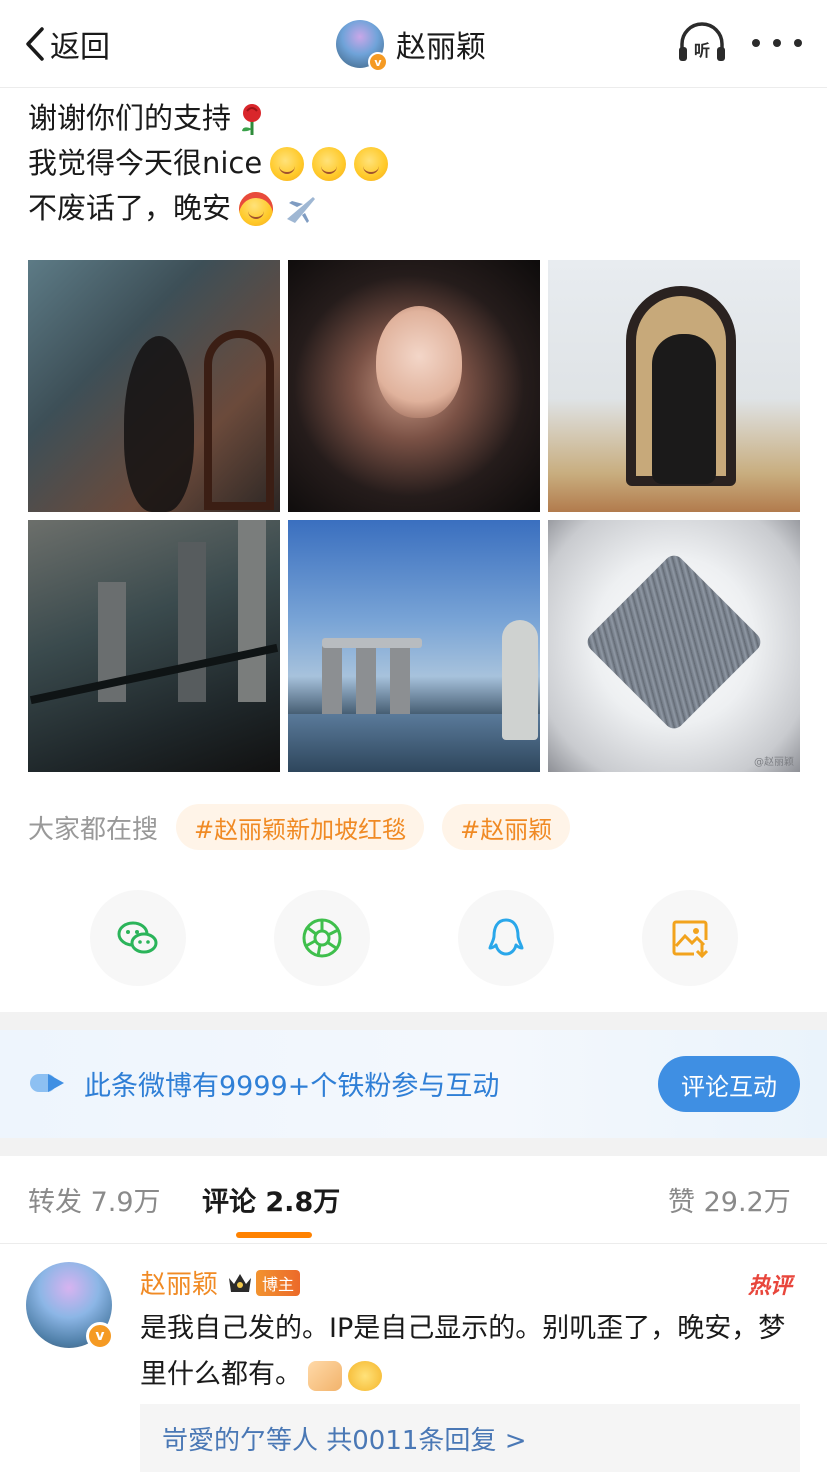 The image size is (827, 1472). I want to click on top-nav-bar: 返回 v 赵丽颖 听, so click(413, 44).